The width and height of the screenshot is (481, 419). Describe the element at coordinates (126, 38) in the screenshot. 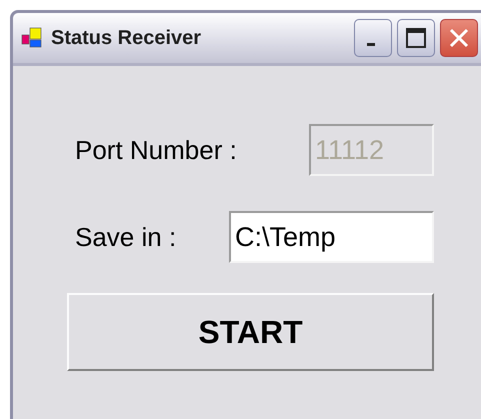

I see `window-title: Status Receiver` at that location.